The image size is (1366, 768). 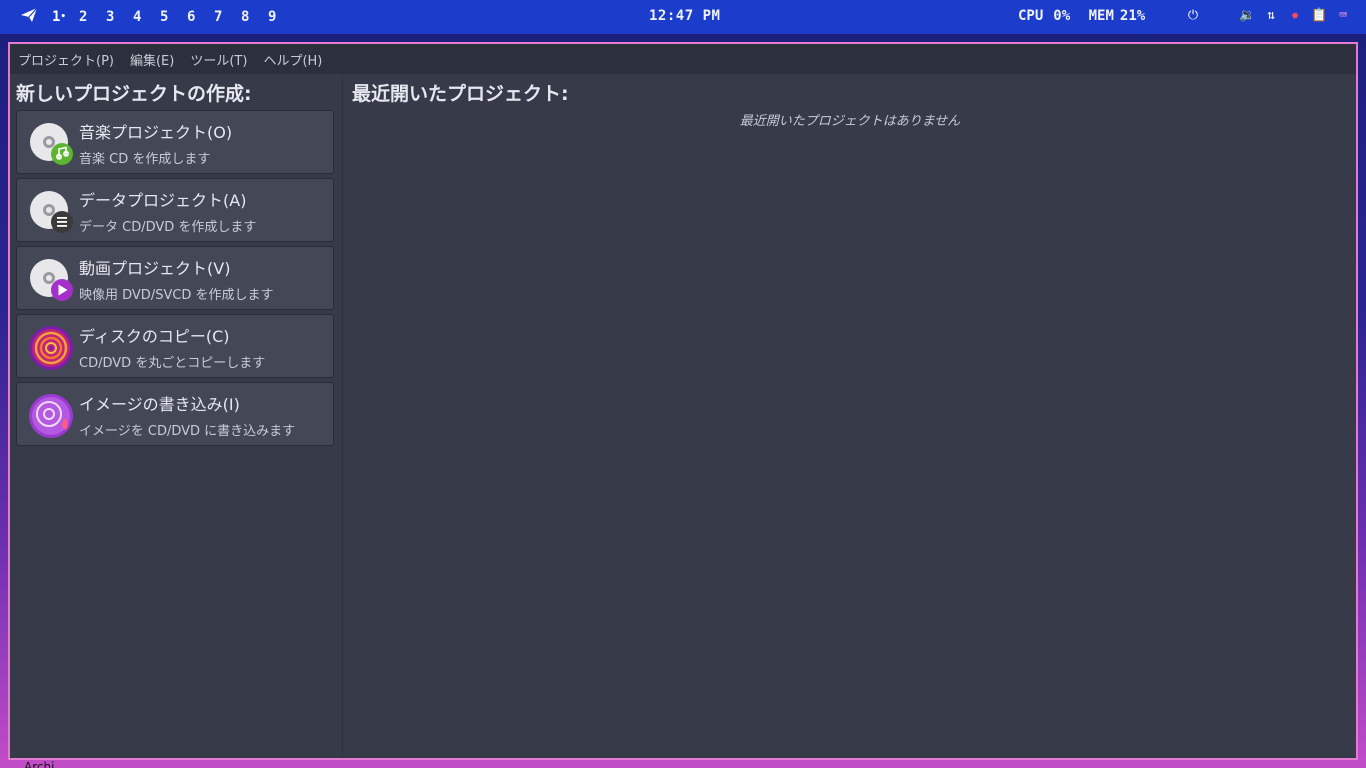 What do you see at coordinates (119, 17) in the screenshot?
I see `workspace-3: 3` at bounding box center [119, 17].